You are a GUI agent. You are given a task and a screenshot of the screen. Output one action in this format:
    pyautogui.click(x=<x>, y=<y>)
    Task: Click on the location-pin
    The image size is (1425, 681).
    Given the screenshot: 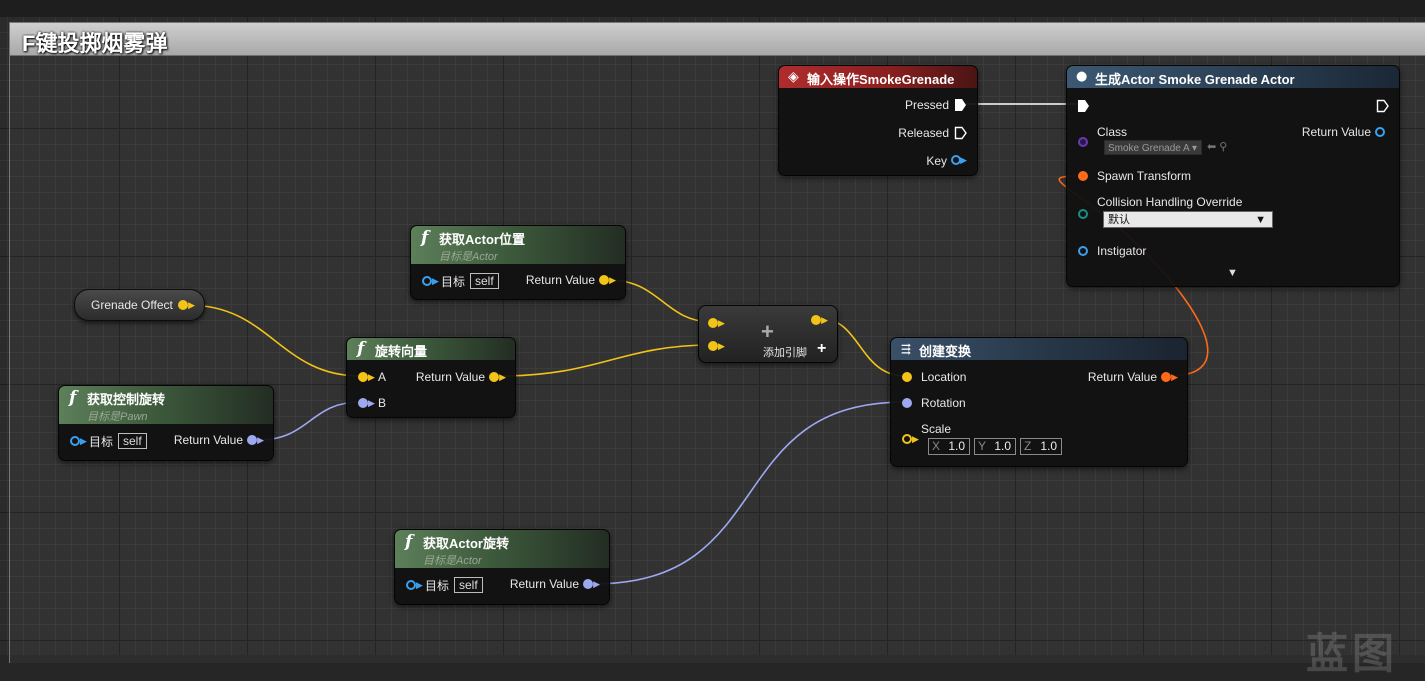 What is the action you would take?
    pyautogui.click(x=907, y=377)
    